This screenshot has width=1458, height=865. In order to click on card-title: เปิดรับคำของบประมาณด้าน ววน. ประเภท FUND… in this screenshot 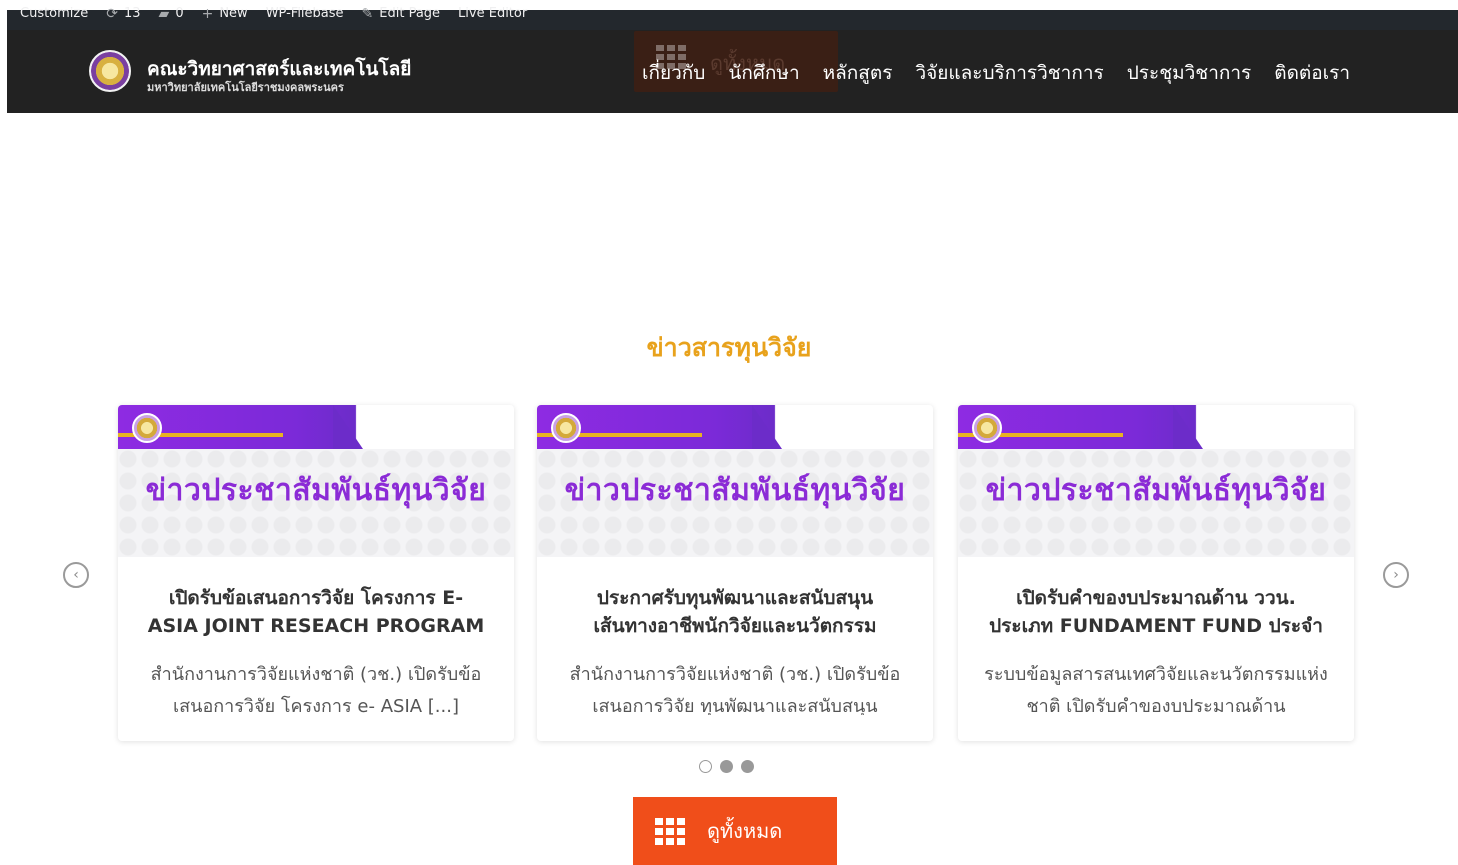, I will do `click(1156, 612)`.